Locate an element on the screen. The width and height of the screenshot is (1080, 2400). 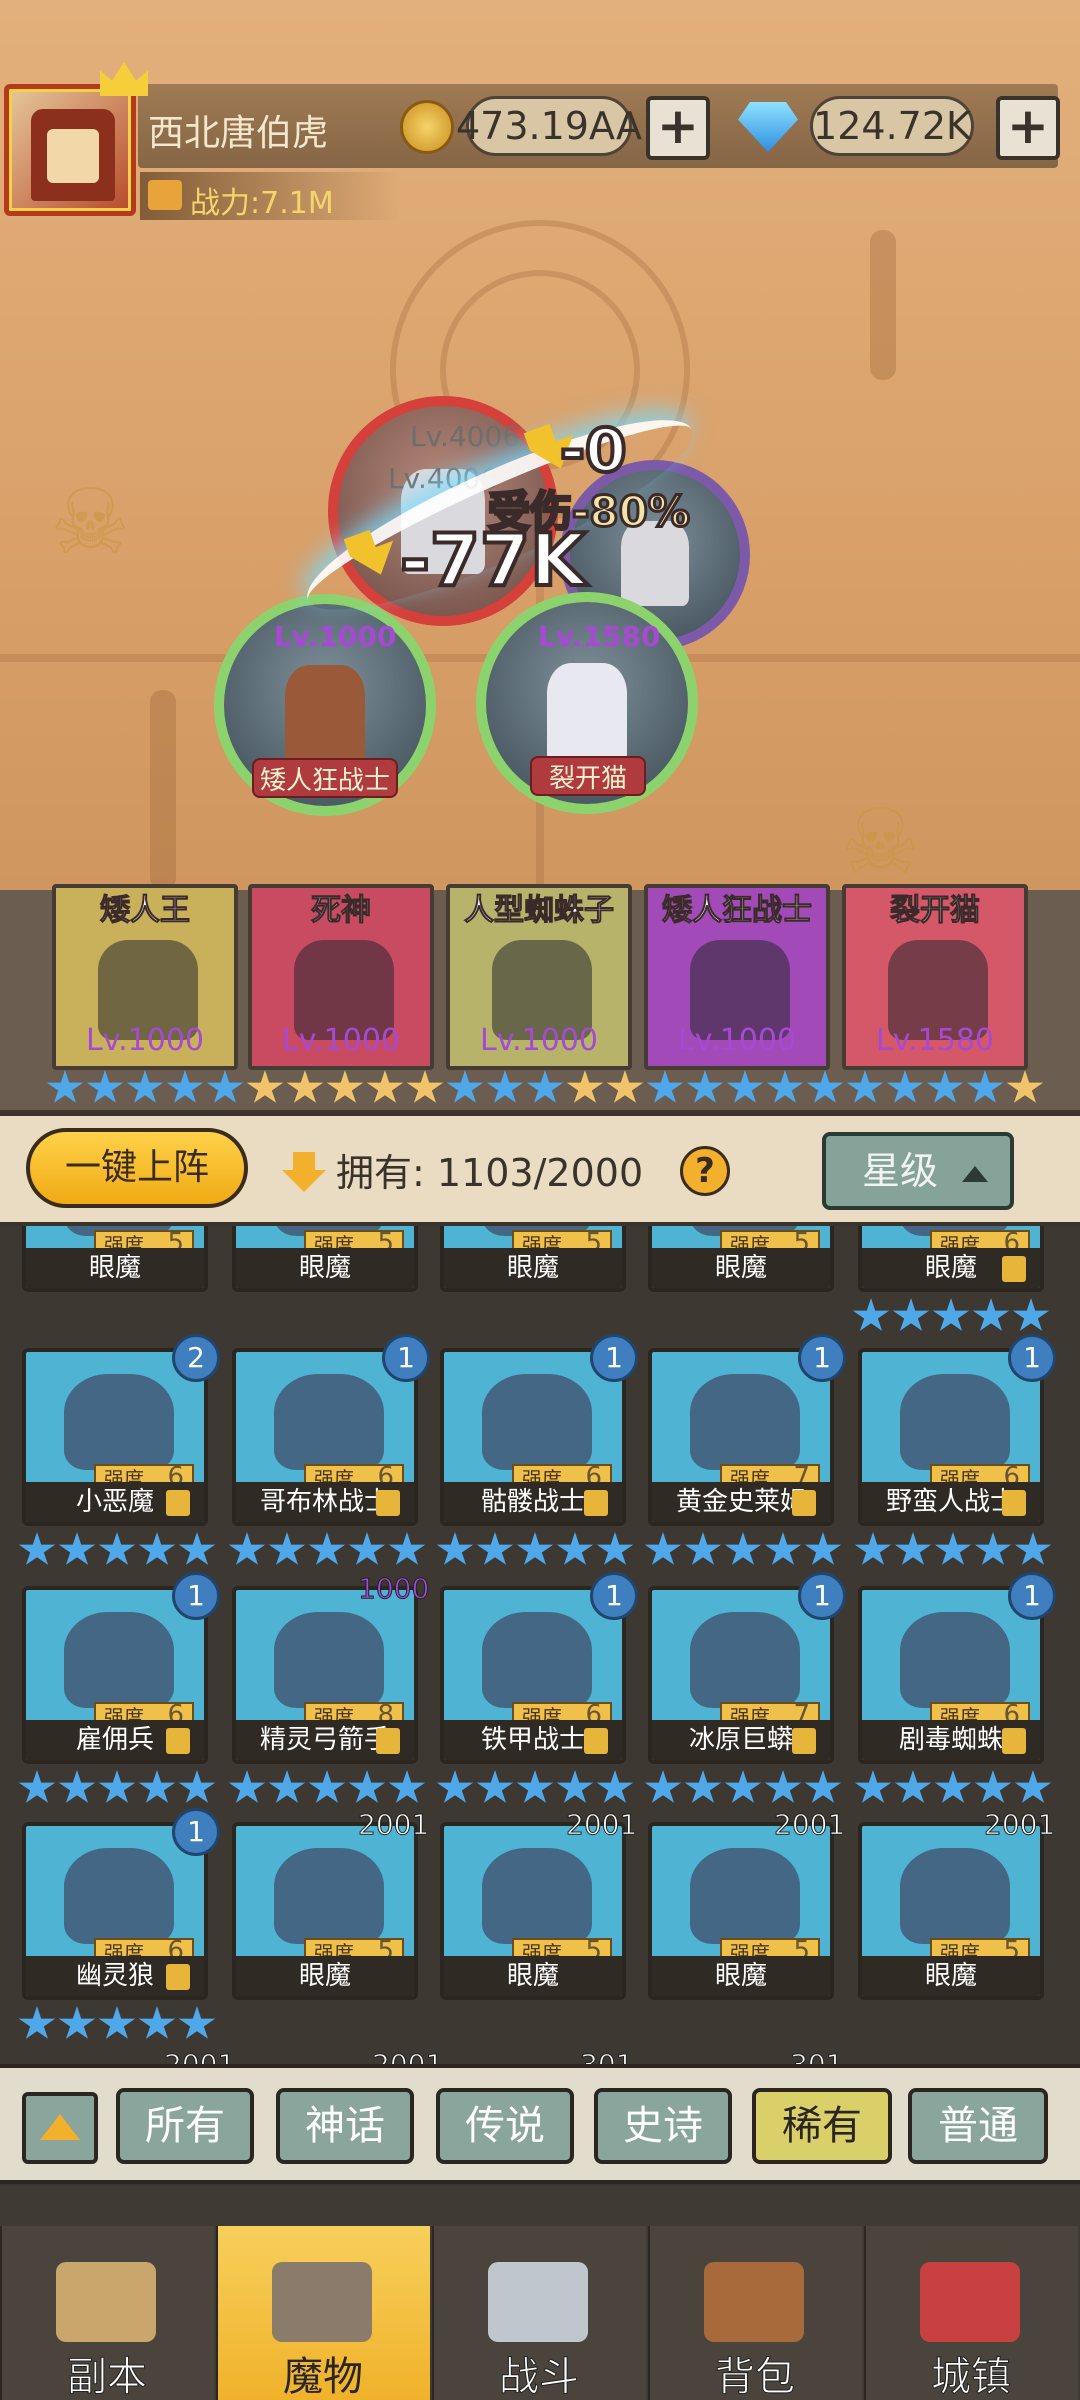
team-slot-name: 裂开猫 is located at coordinates (935, 911).